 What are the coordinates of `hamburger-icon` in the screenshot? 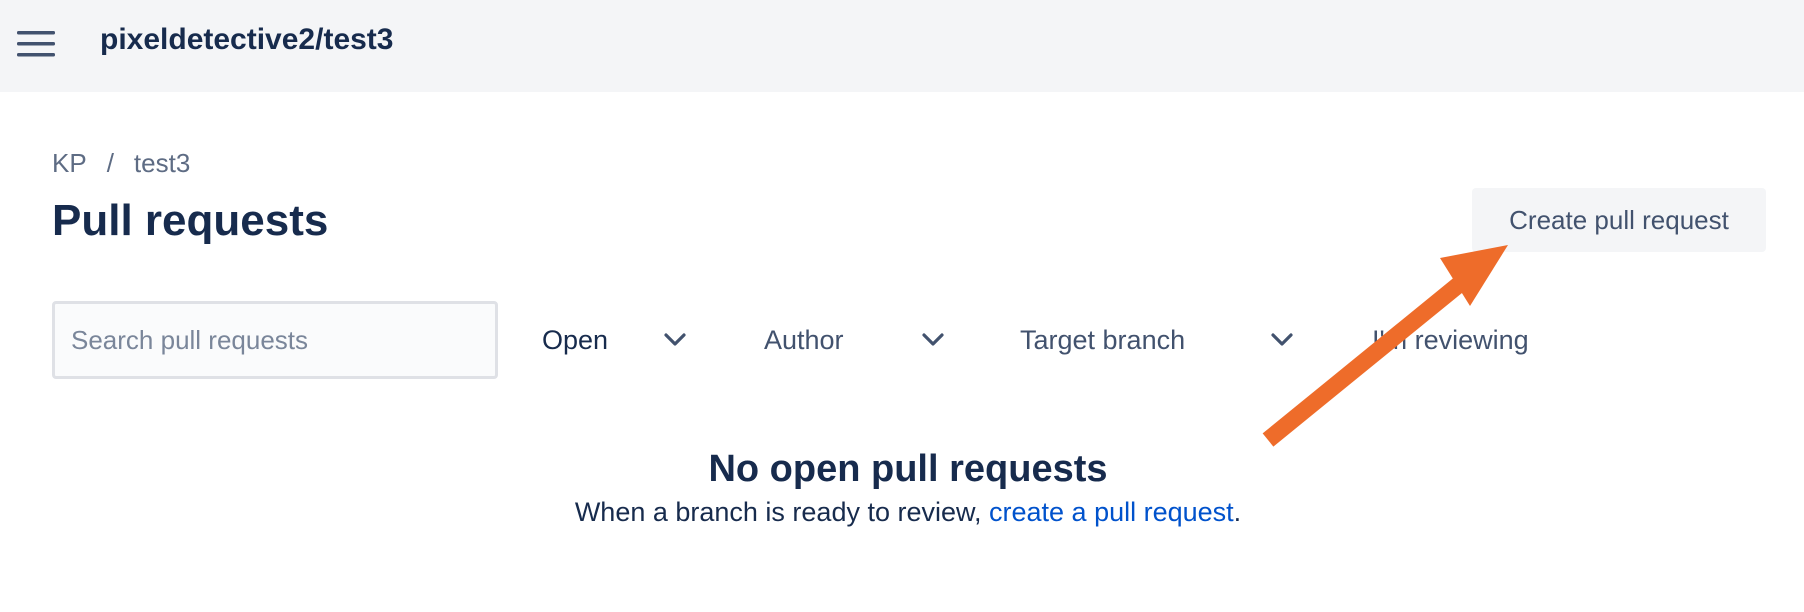 It's located at (36, 44).